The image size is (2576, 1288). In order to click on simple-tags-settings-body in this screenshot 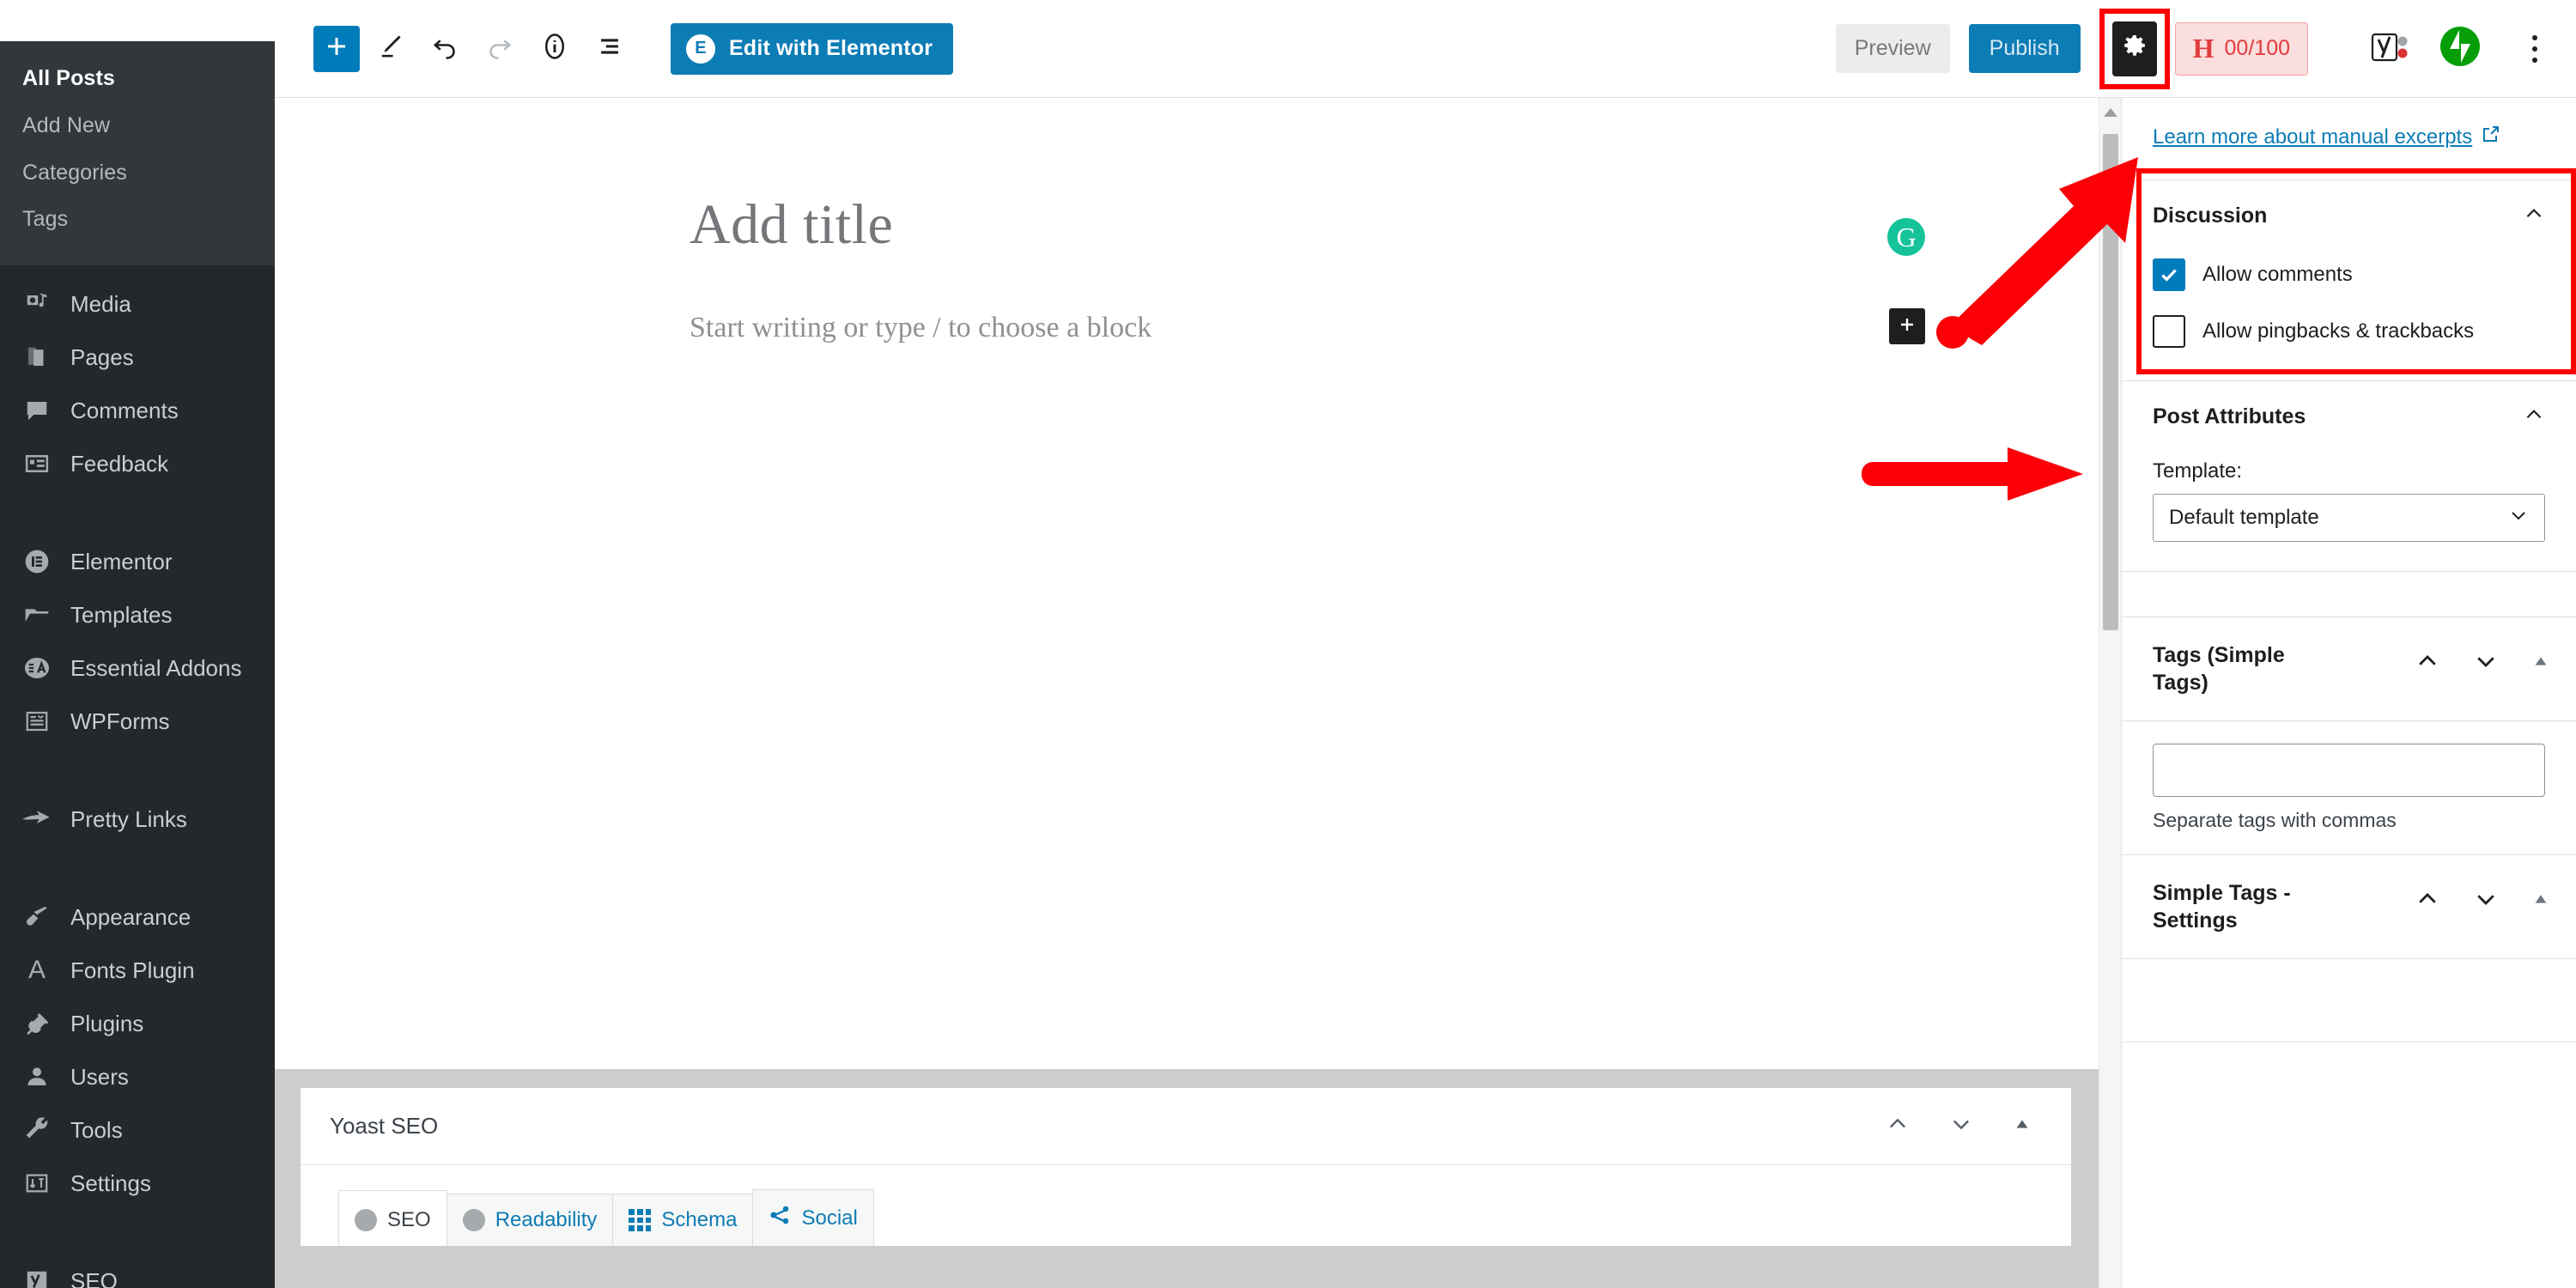, I will do `click(2349, 1001)`.